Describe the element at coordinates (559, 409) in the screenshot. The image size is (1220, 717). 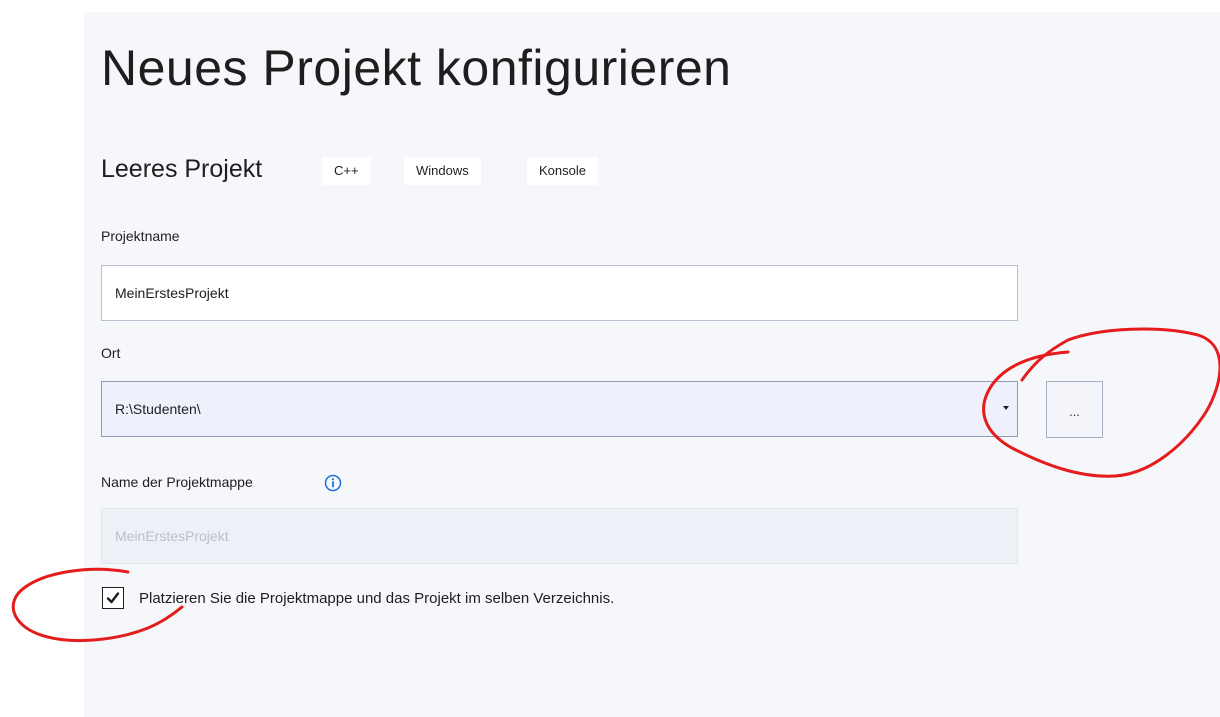
I see `location-combobox: R:\Studenten\` at that location.